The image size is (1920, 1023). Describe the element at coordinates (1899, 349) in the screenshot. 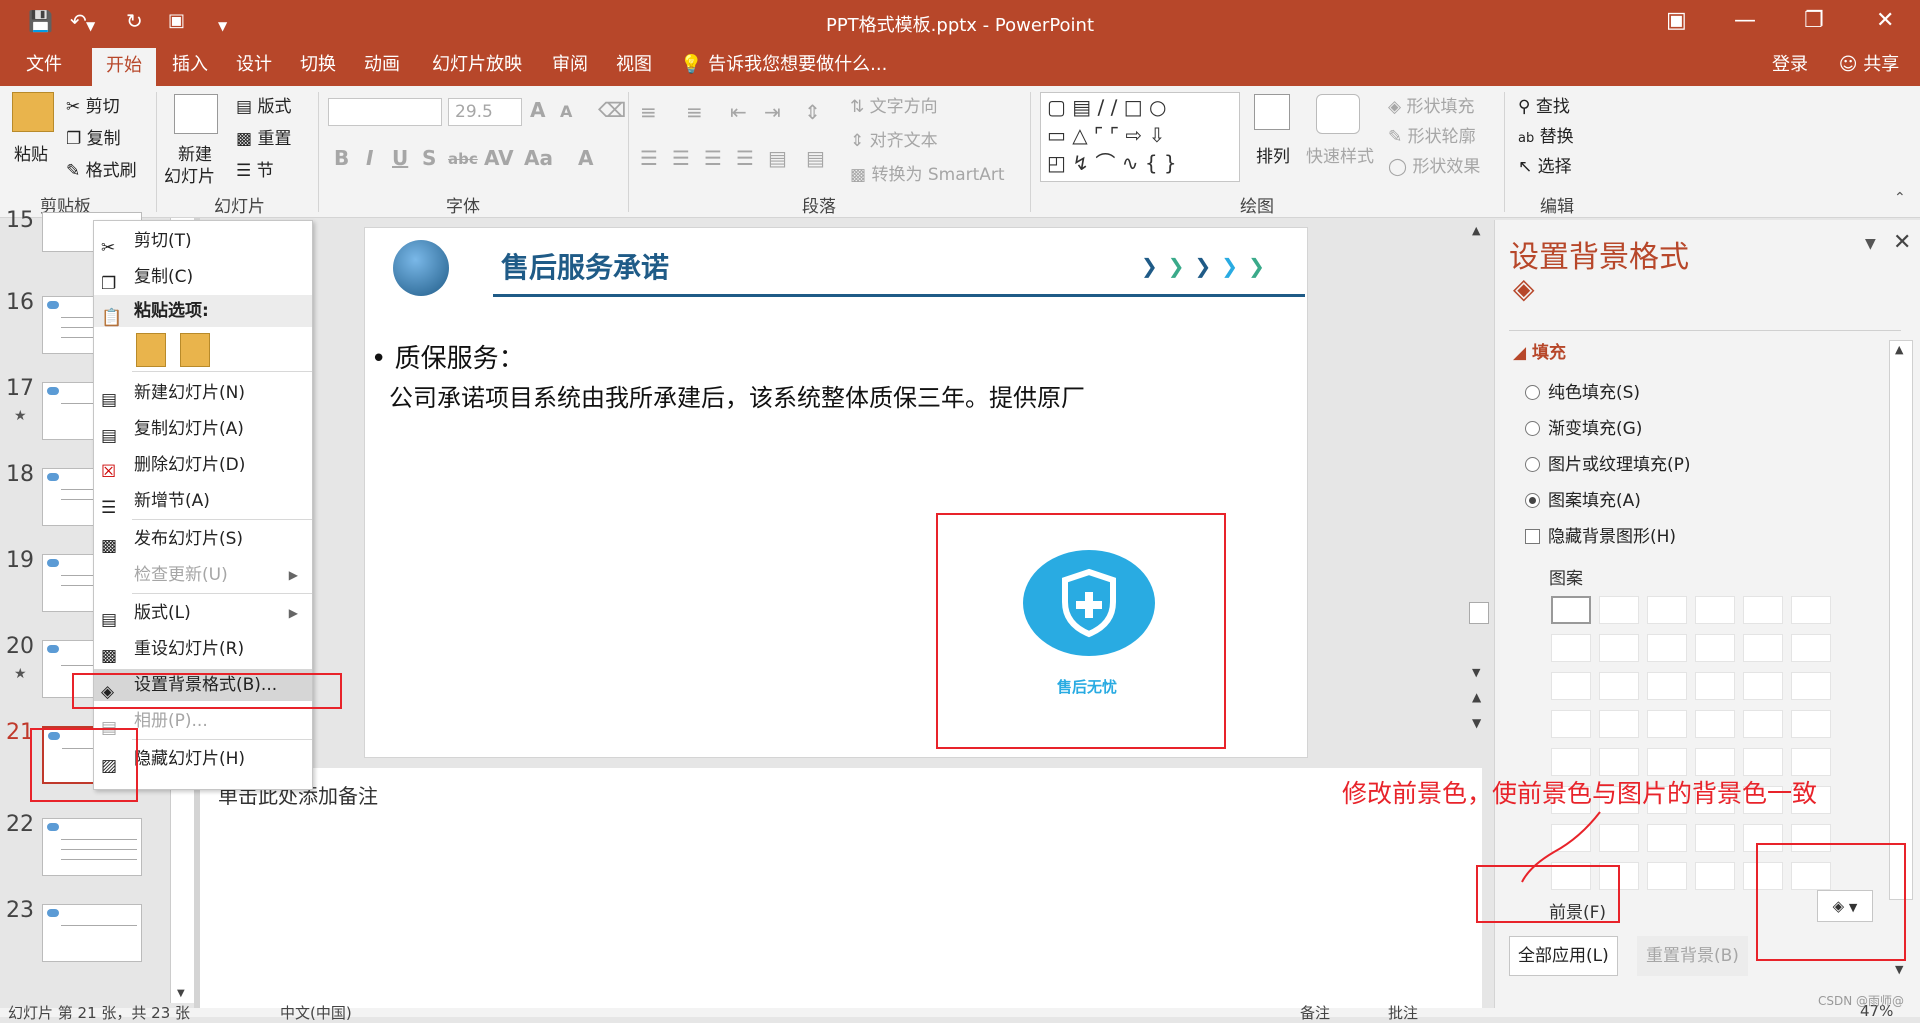

I see `scroll-up-icon: ▲` at that location.